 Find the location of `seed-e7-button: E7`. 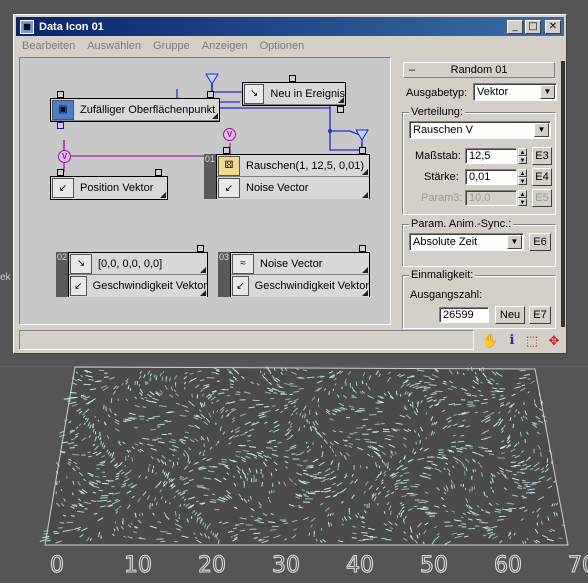

seed-e7-button: E7 is located at coordinates (540, 315).